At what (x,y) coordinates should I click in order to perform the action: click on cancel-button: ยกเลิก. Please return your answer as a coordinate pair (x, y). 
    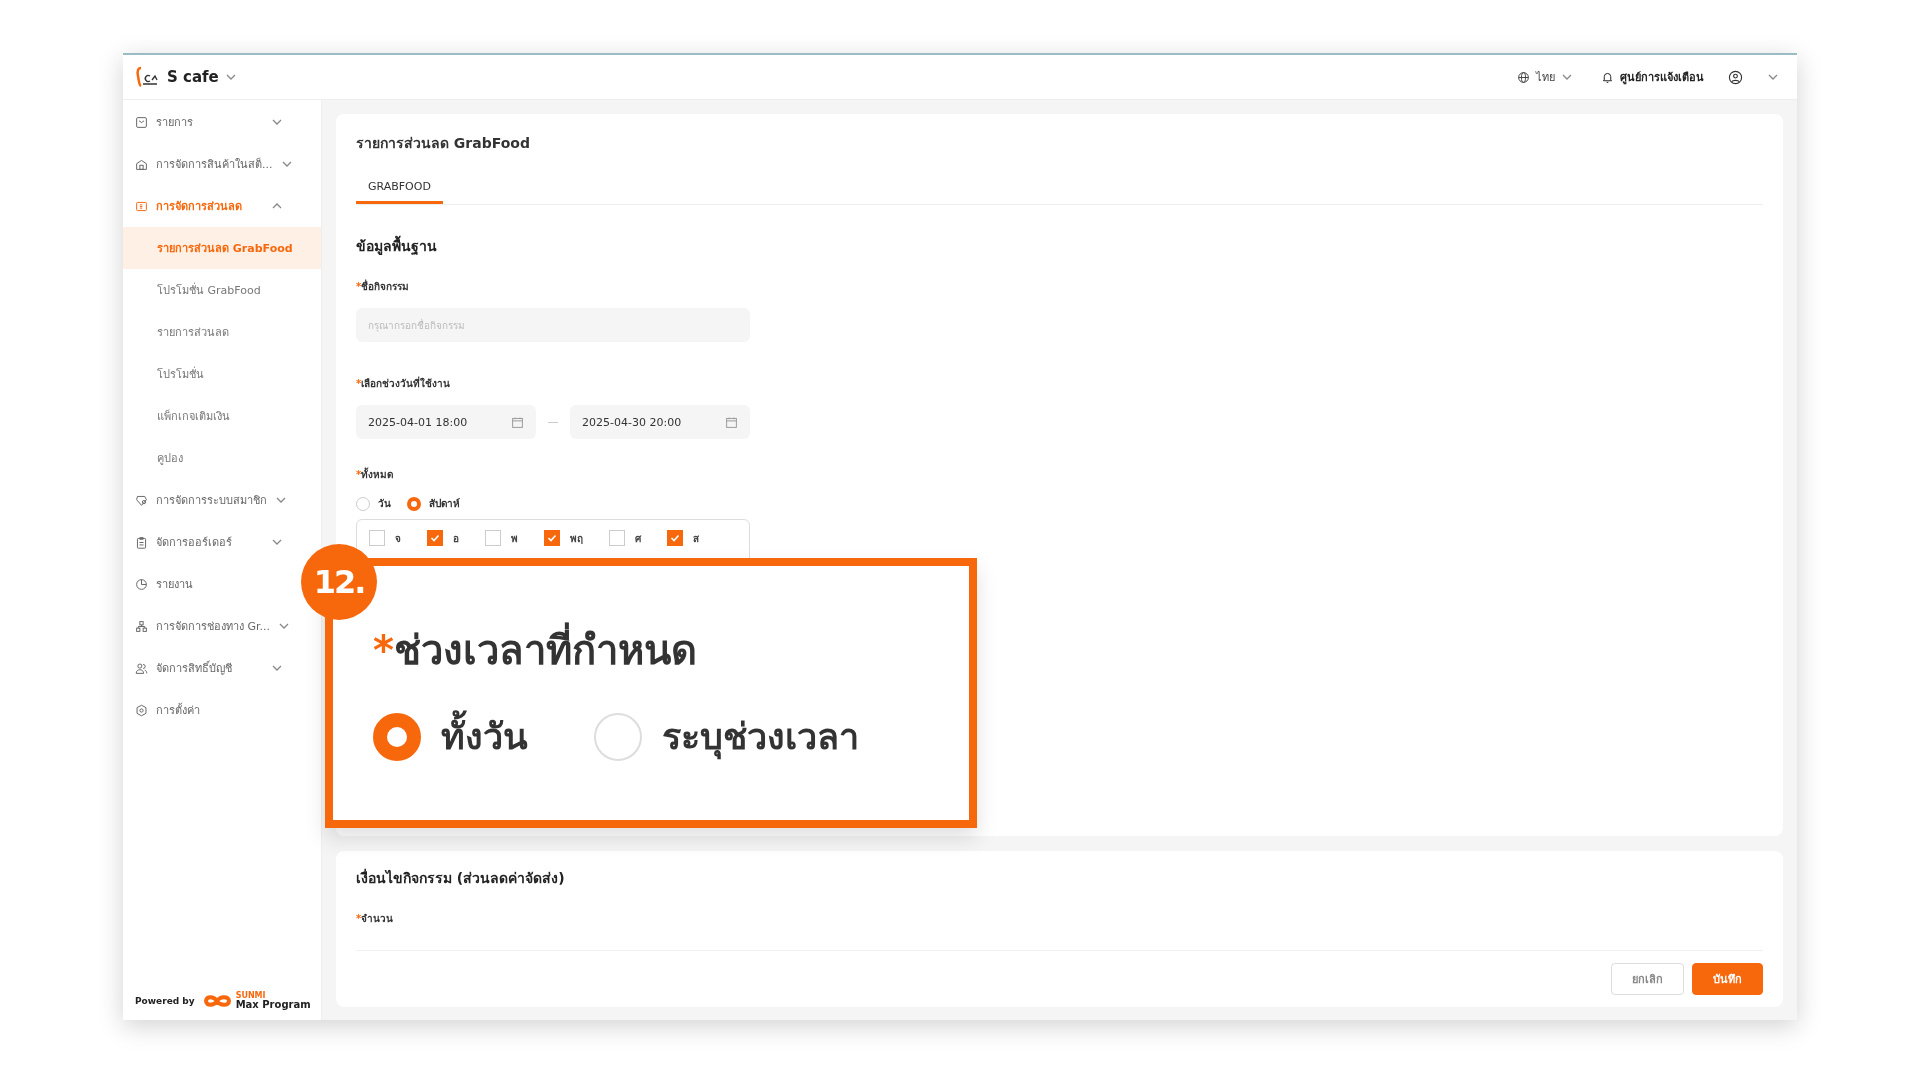
    Looking at the image, I should click on (1647, 979).